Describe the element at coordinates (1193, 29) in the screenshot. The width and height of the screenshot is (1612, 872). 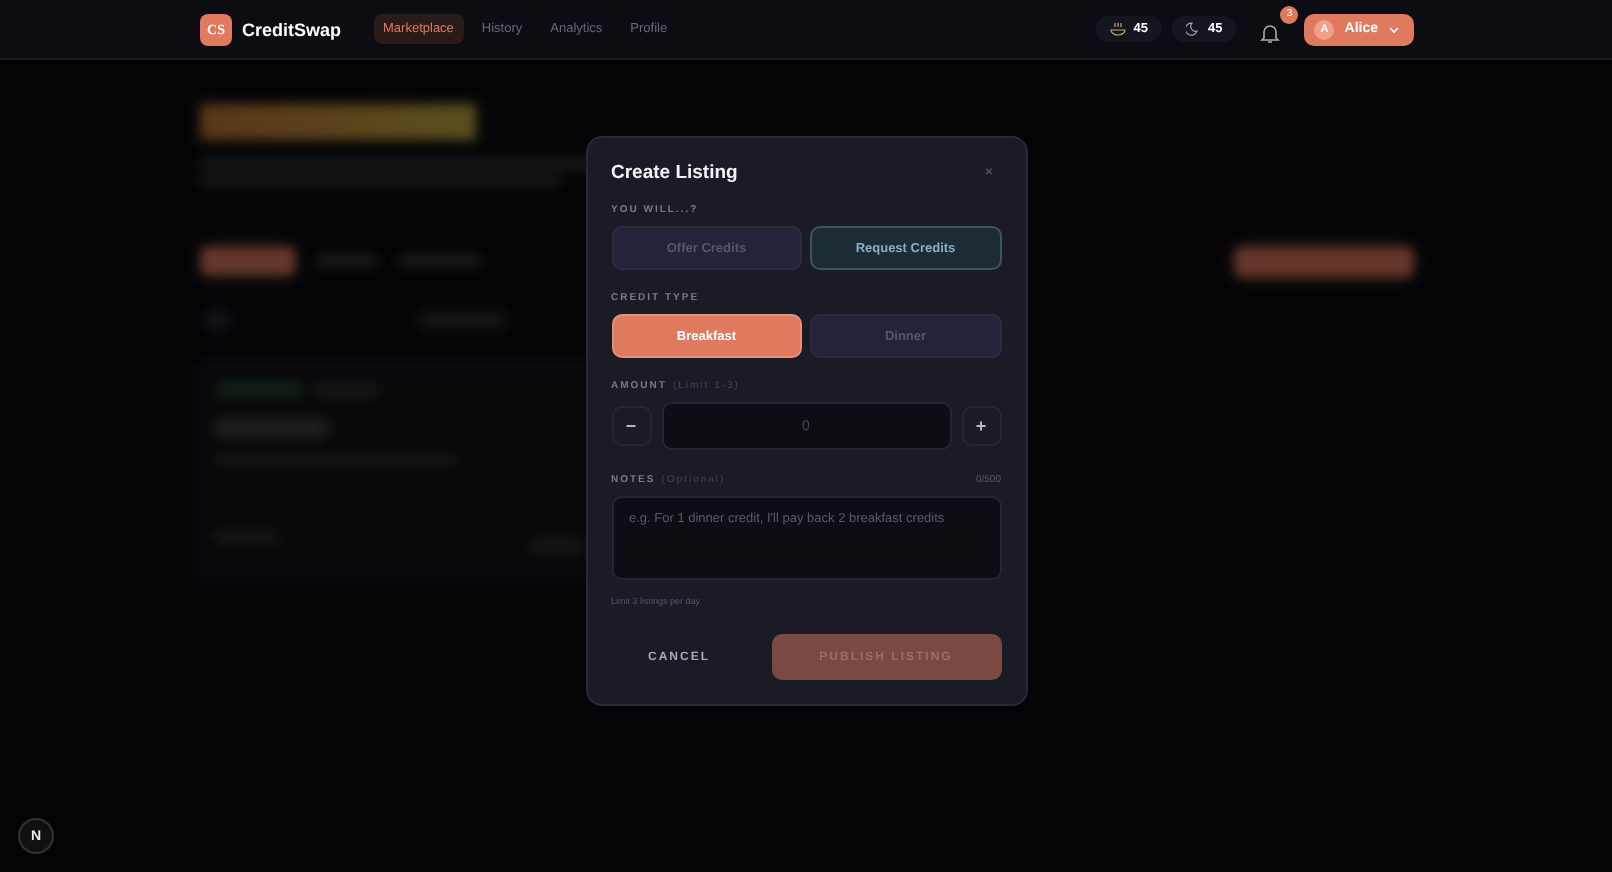
I see `moon-icon` at that location.